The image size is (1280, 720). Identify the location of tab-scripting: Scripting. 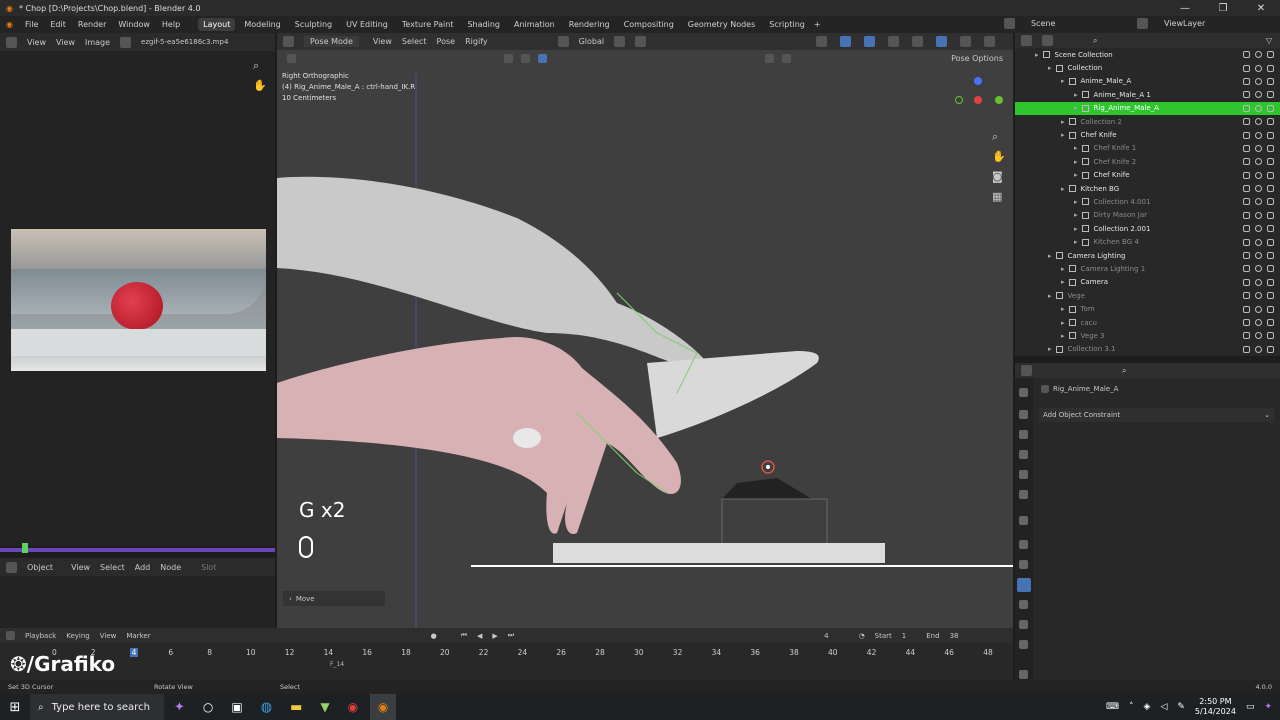
(787, 24).